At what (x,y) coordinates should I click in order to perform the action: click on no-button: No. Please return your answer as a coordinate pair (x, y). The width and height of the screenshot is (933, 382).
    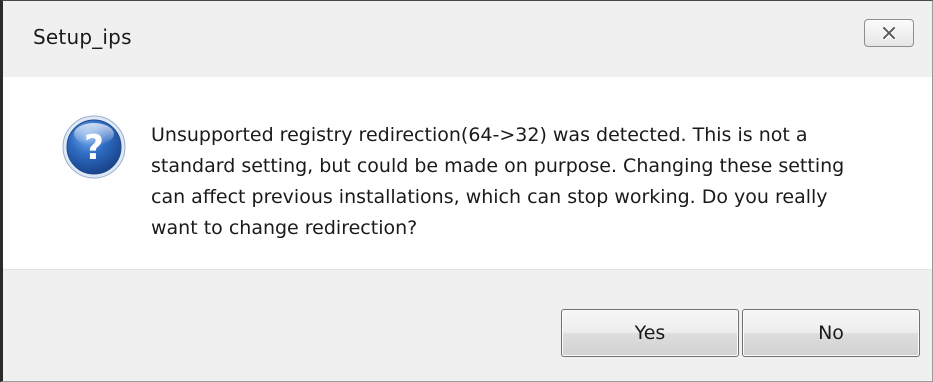
    Looking at the image, I should click on (831, 333).